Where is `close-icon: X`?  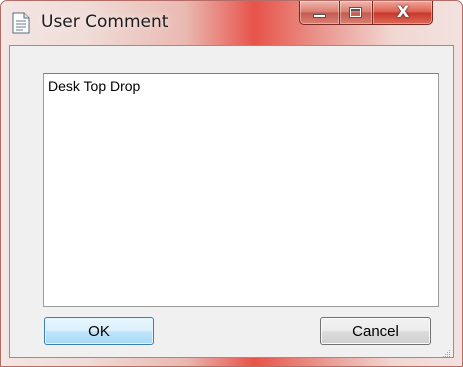 close-icon: X is located at coordinates (403, 11).